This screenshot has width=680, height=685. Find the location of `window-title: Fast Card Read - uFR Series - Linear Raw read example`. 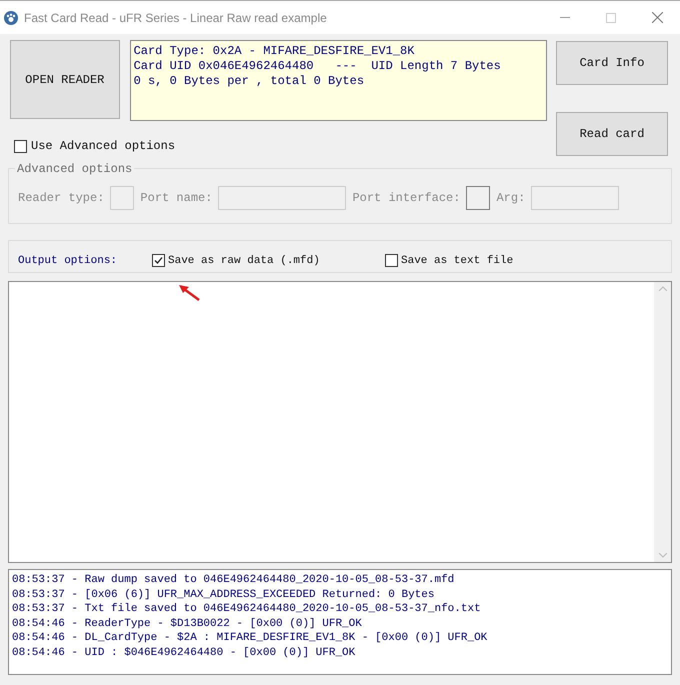

window-title: Fast Card Read - uFR Series - Linear Raw read example is located at coordinates (175, 18).